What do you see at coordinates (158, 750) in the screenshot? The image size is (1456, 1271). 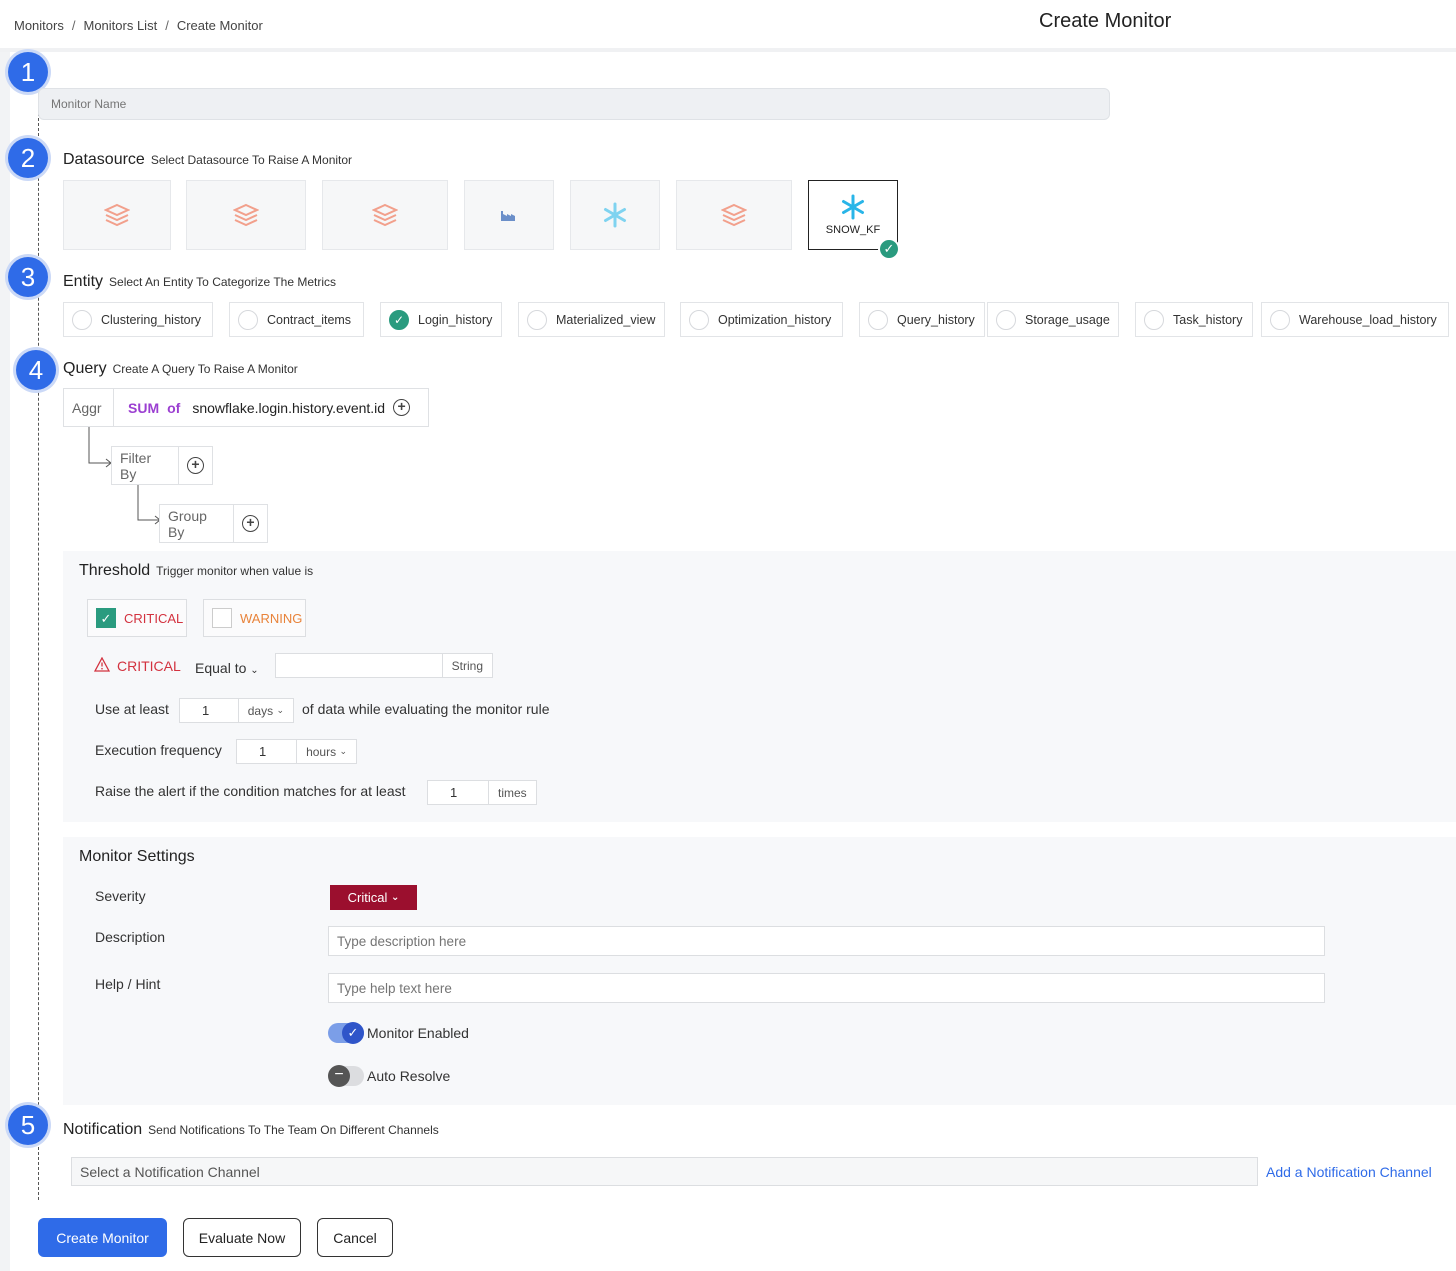 I see `execution-frequency-label: Execution frequency` at bounding box center [158, 750].